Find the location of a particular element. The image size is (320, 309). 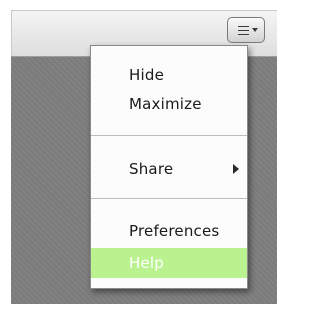

submenu-arrow-icon is located at coordinates (236, 169).